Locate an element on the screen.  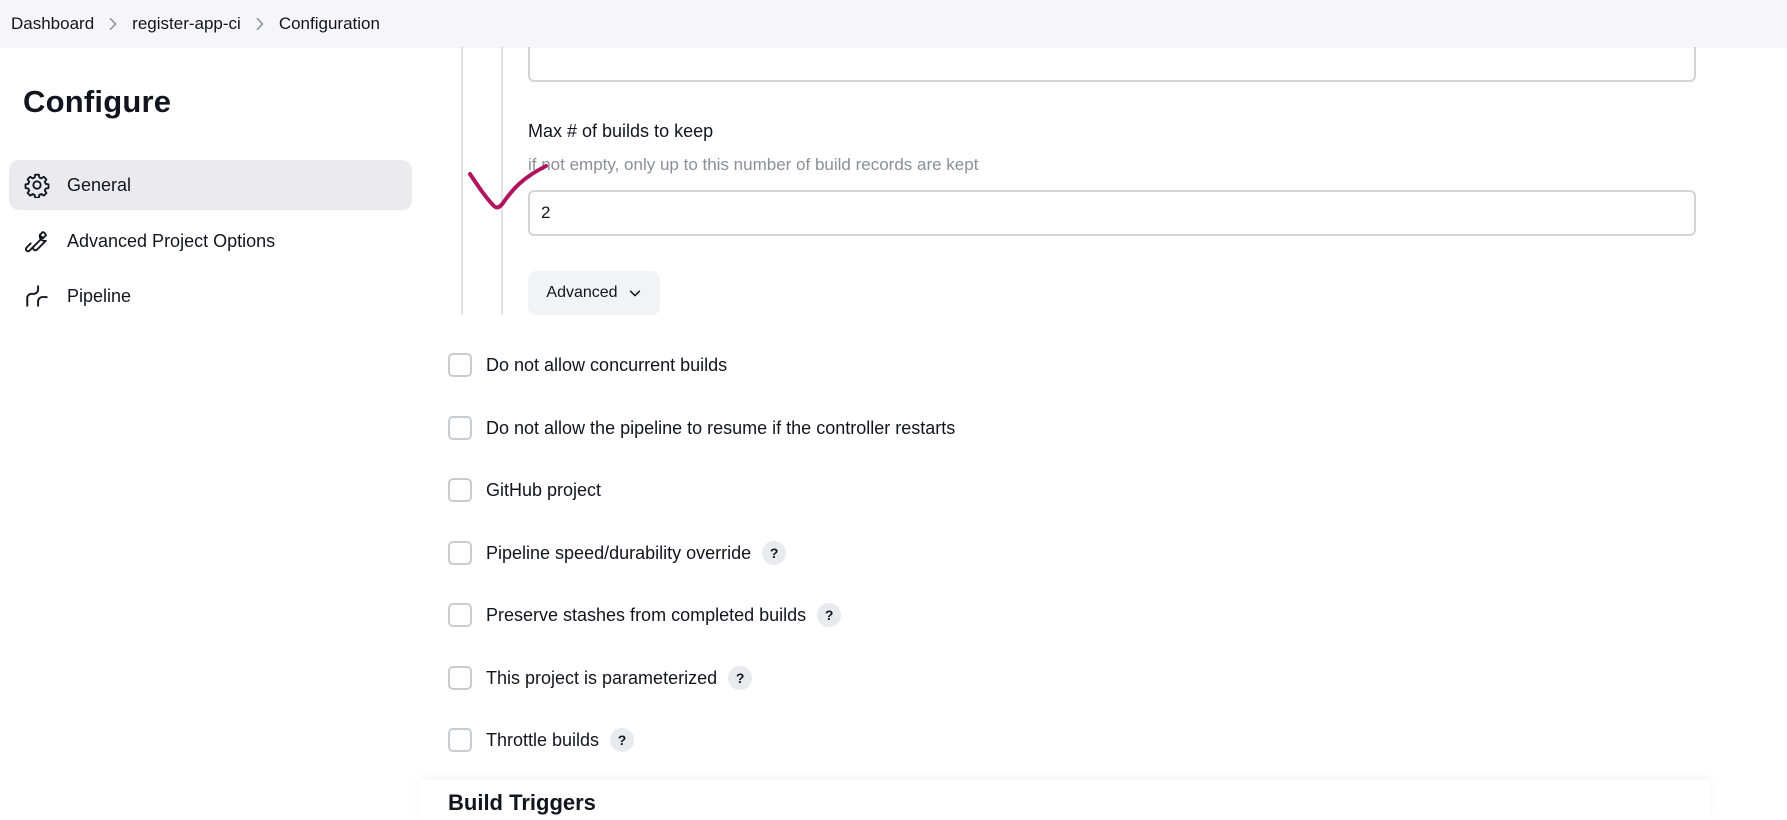
option-preserve-stashes: Preserve stashes from completed builds ? is located at coordinates (645, 615).